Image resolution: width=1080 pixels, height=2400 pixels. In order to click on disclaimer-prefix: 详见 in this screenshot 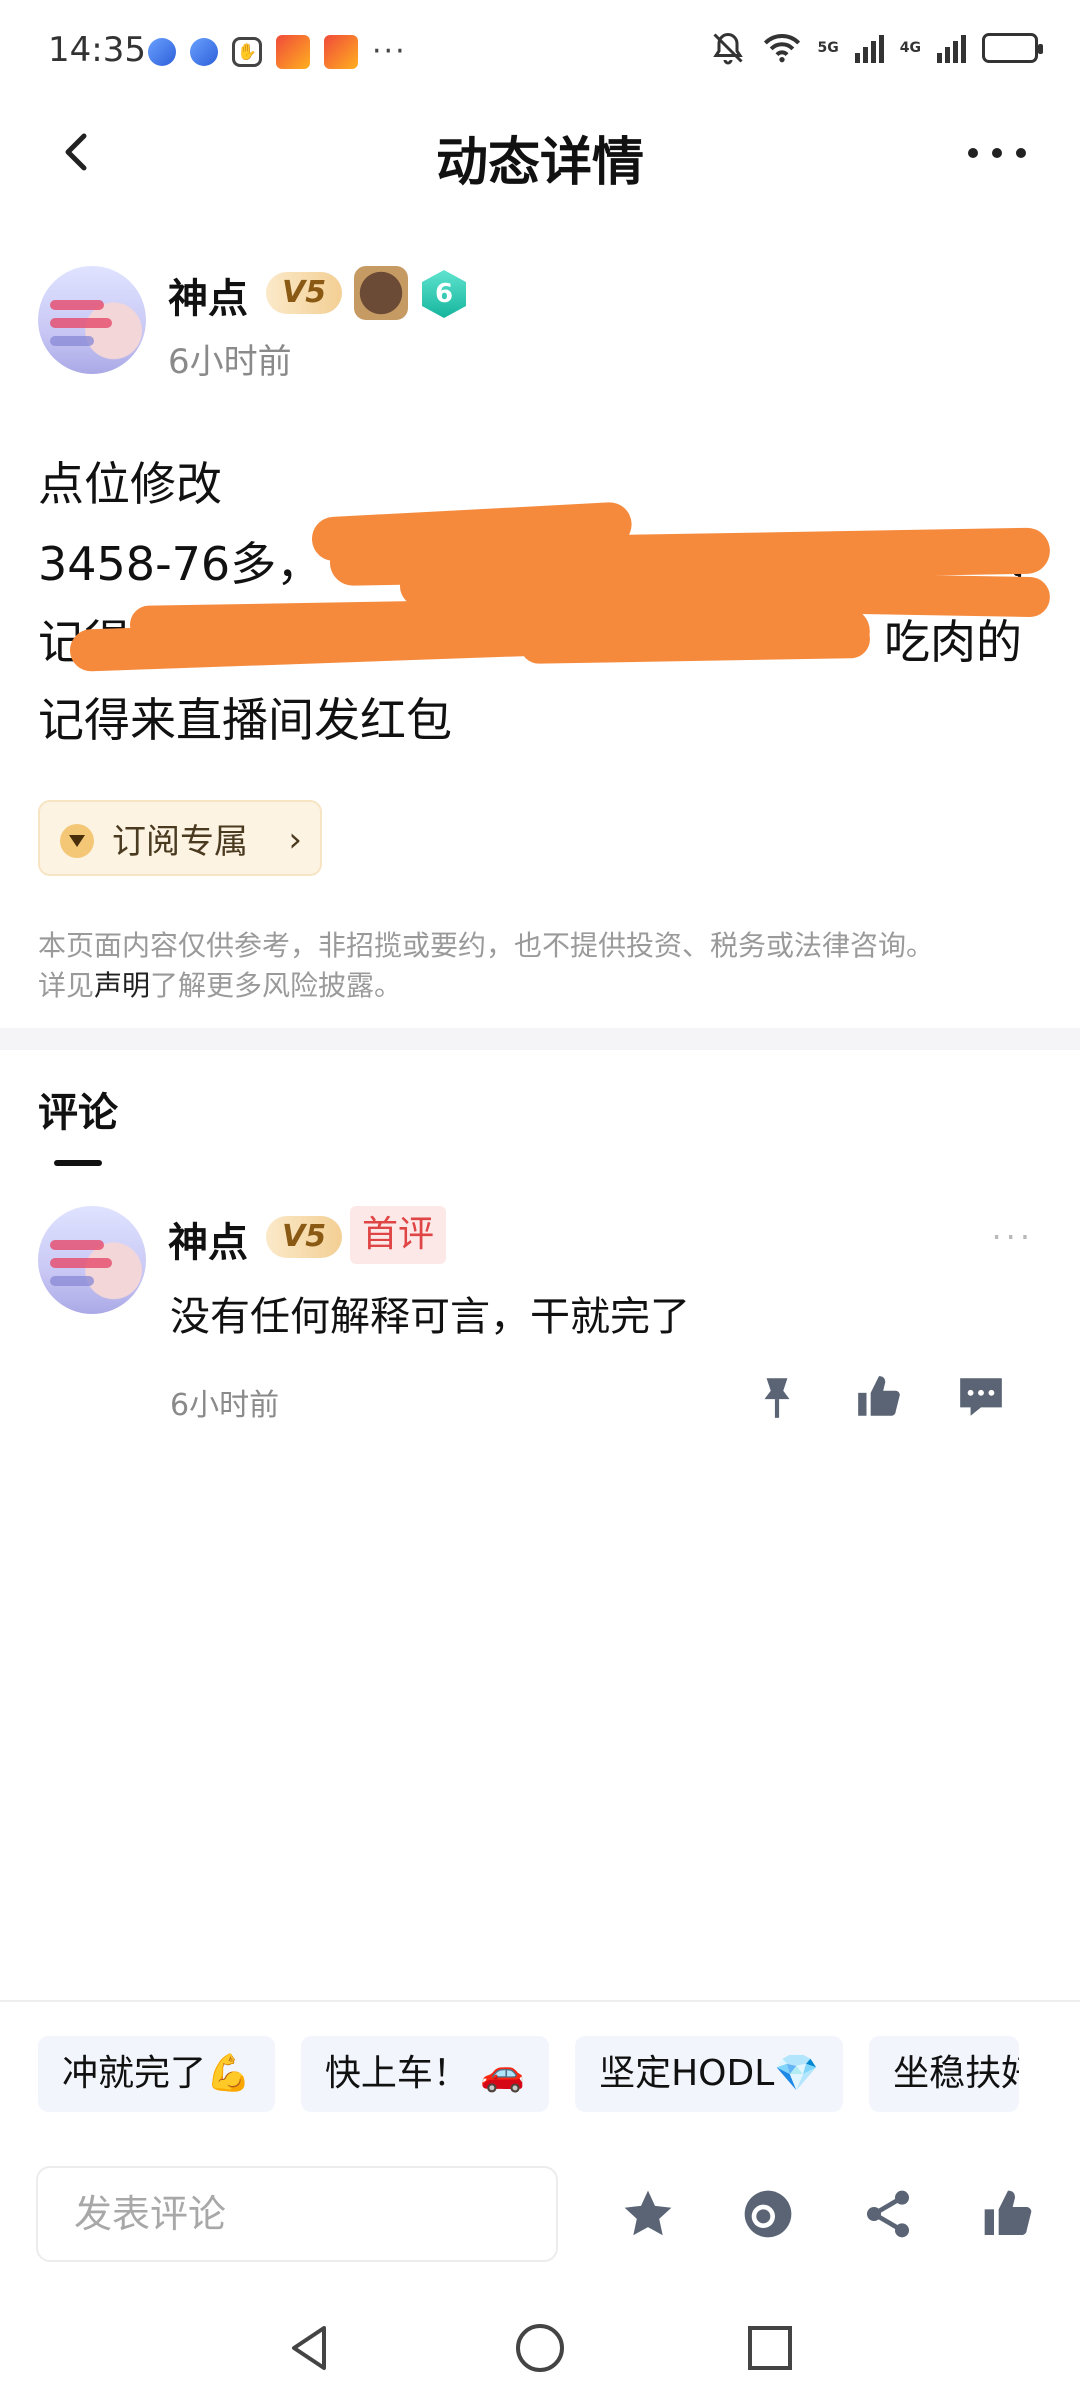, I will do `click(66, 985)`.